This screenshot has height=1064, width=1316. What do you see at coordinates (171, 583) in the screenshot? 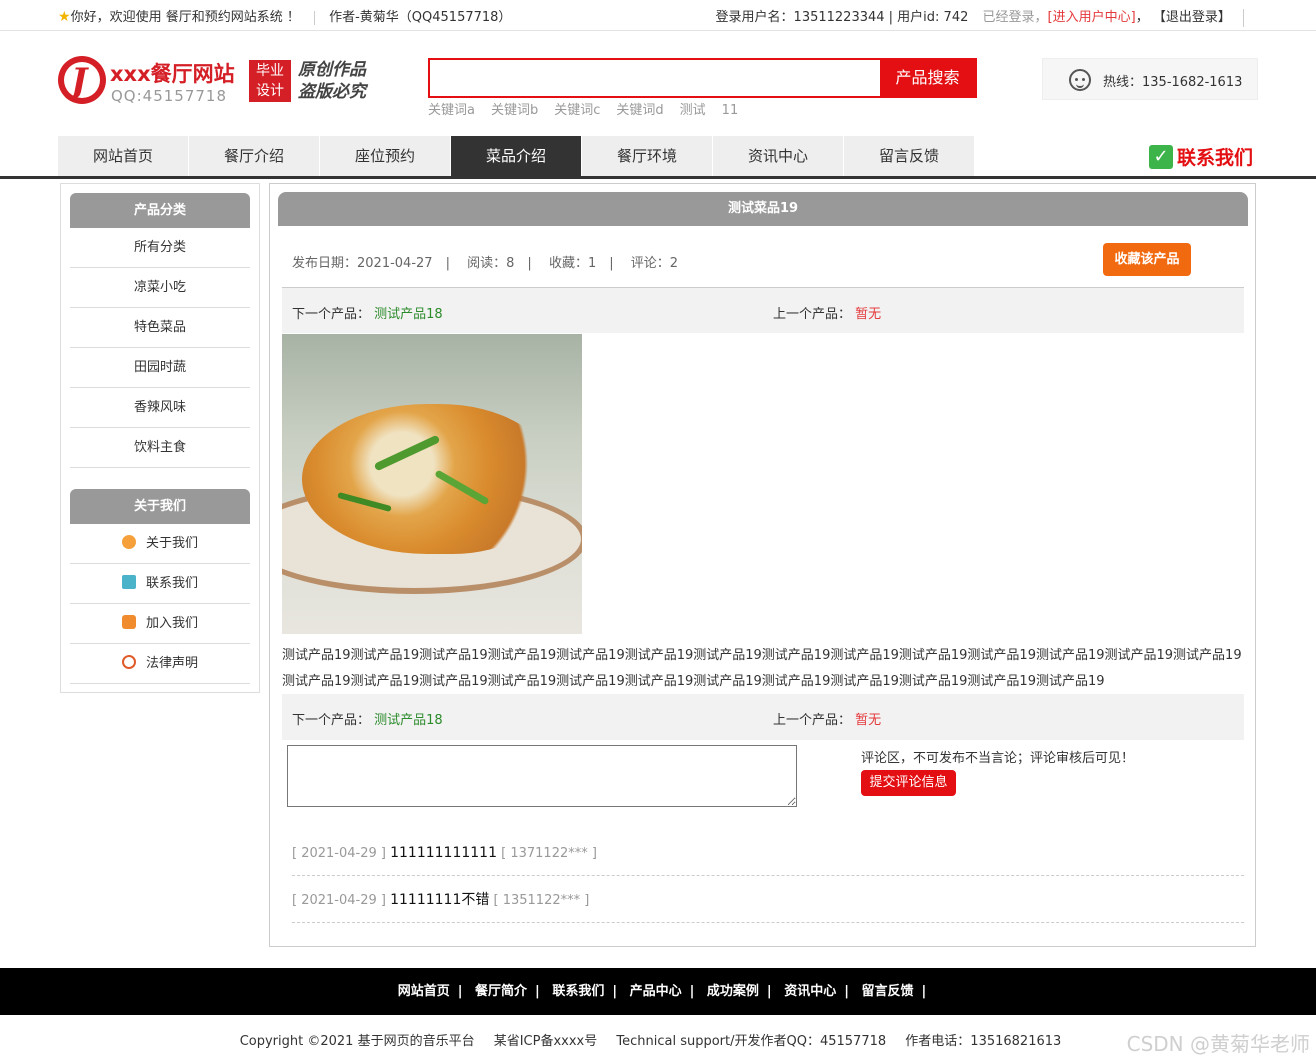
I see `sidebar-item-label: 联系我们` at bounding box center [171, 583].